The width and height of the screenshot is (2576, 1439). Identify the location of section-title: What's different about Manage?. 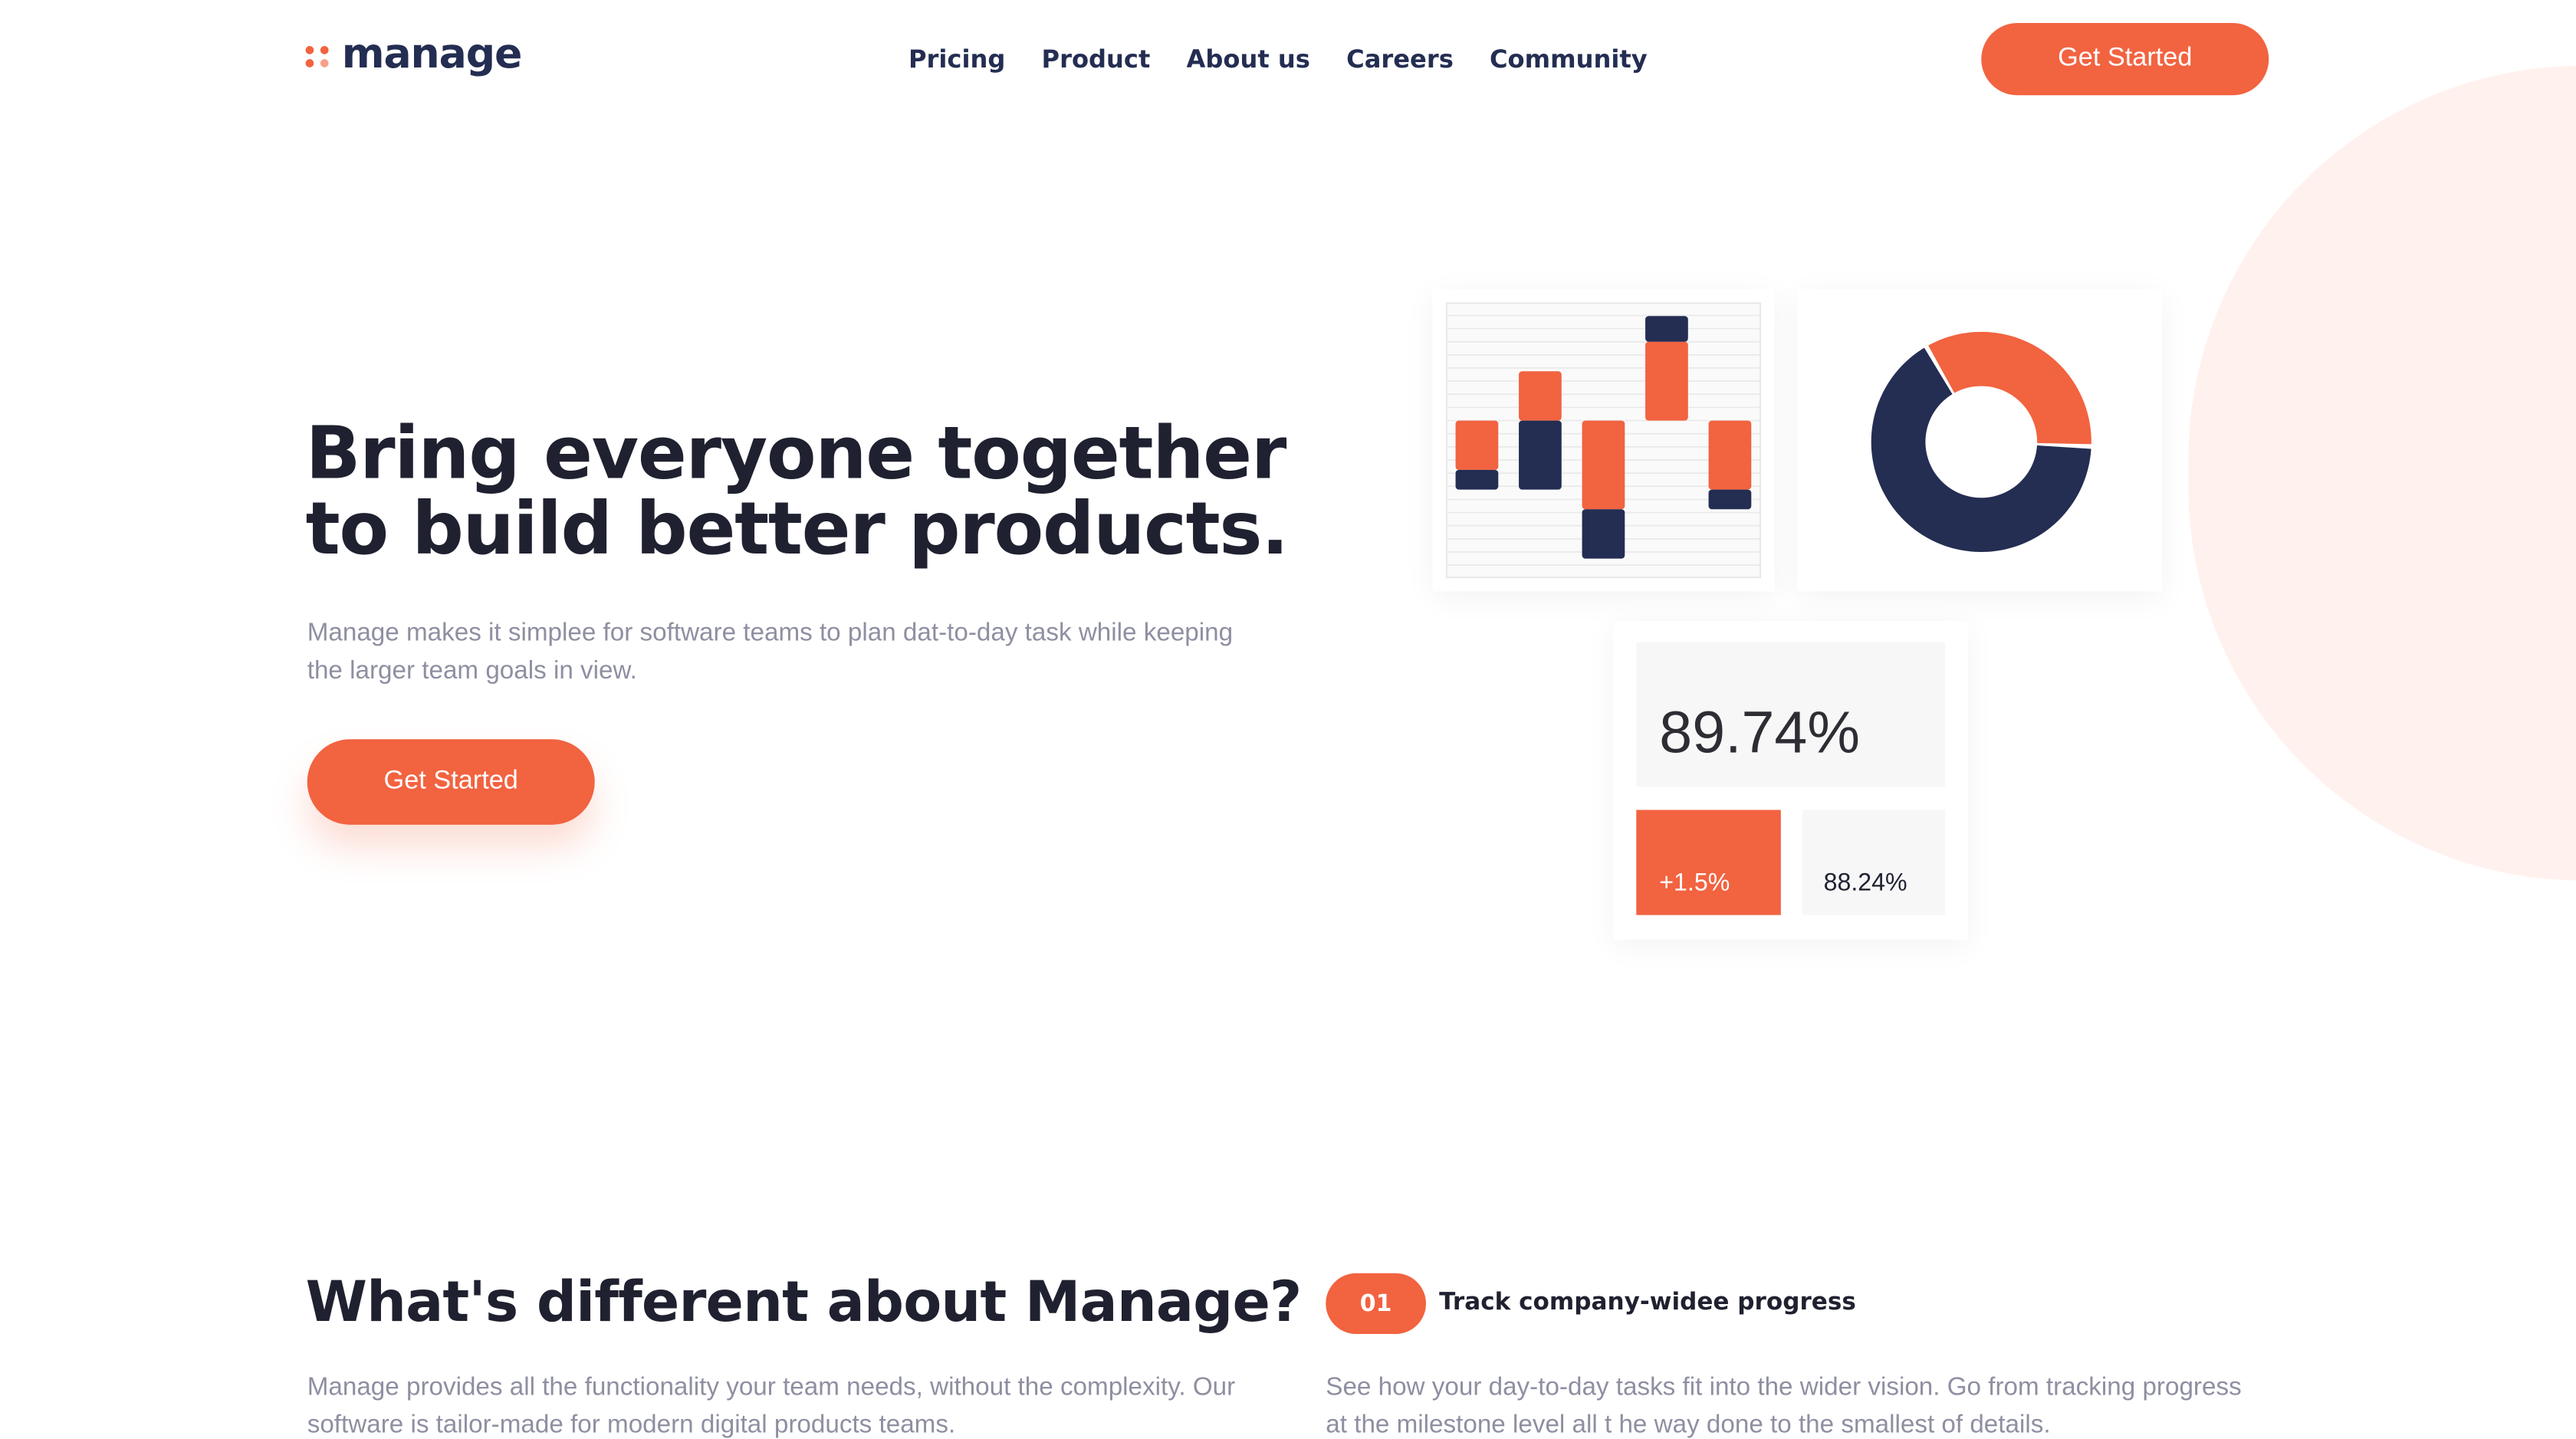
(804, 1303).